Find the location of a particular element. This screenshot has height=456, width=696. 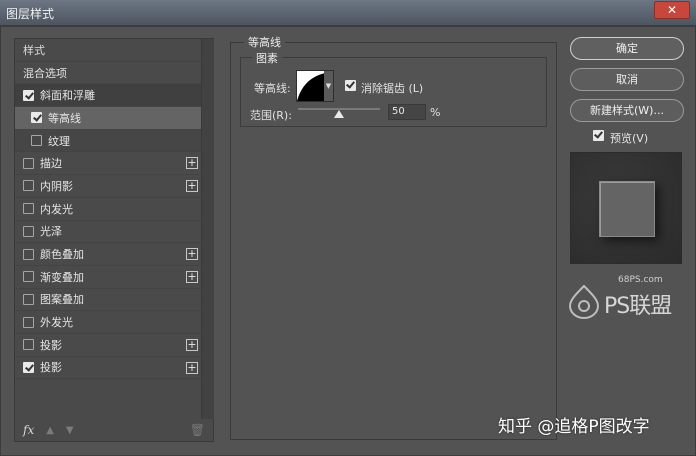

styles-scrollbar is located at coordinates (207, 229).